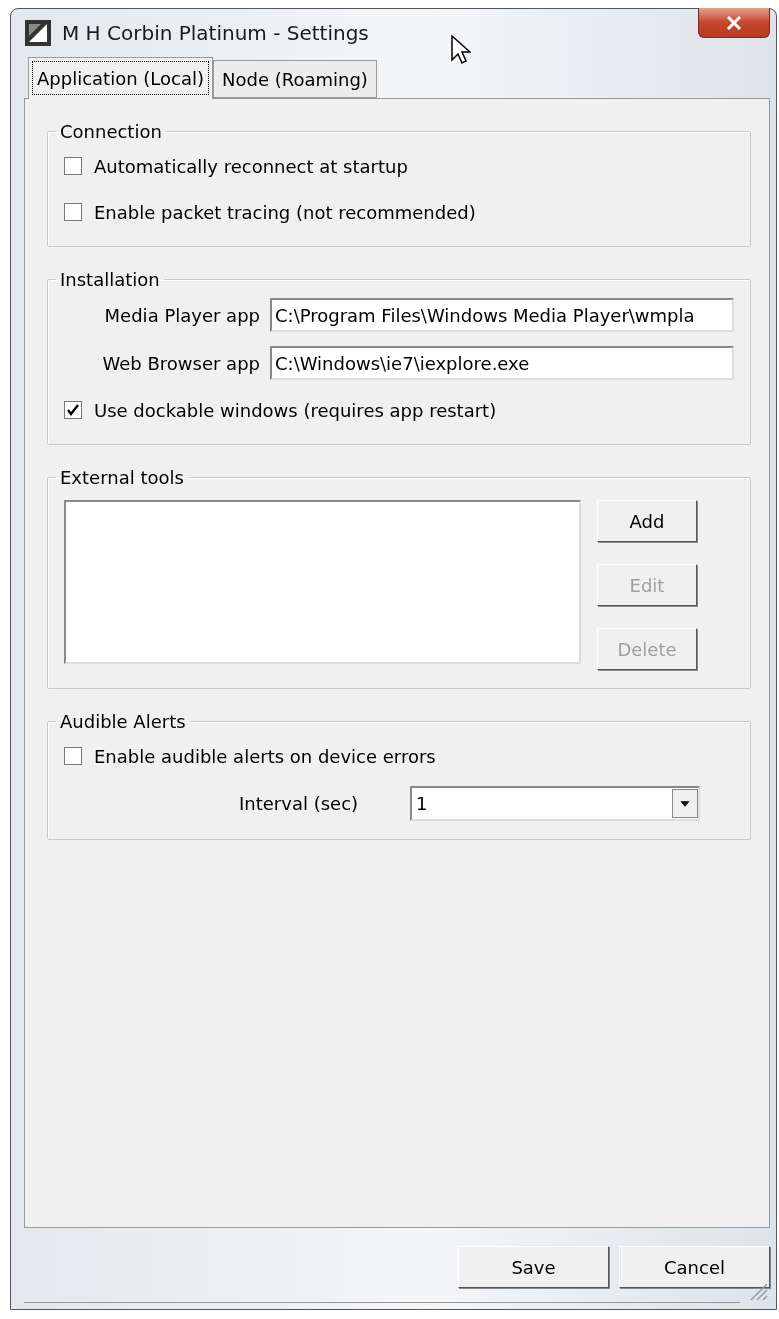 This screenshot has height=1319, width=779. Describe the element at coordinates (555, 803) in the screenshot. I see `interval-dropdown: 1` at that location.